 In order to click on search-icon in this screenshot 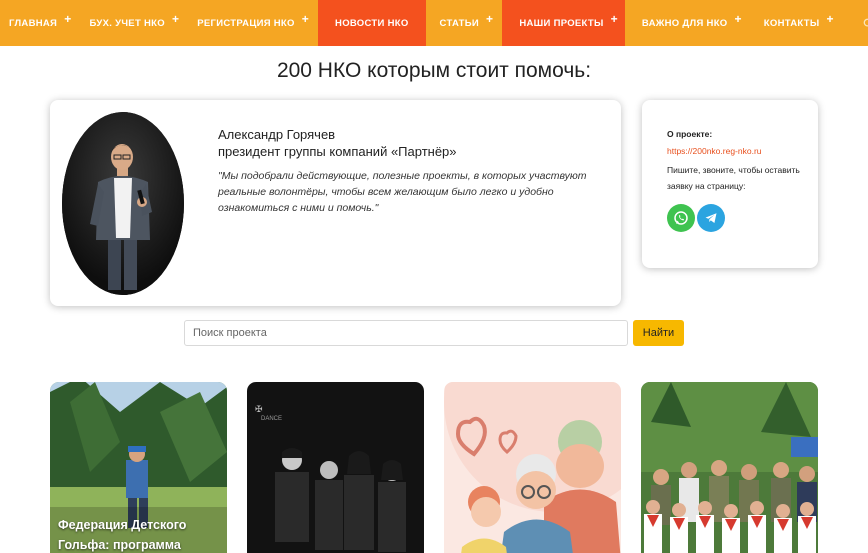, I will do `click(865, 22)`.